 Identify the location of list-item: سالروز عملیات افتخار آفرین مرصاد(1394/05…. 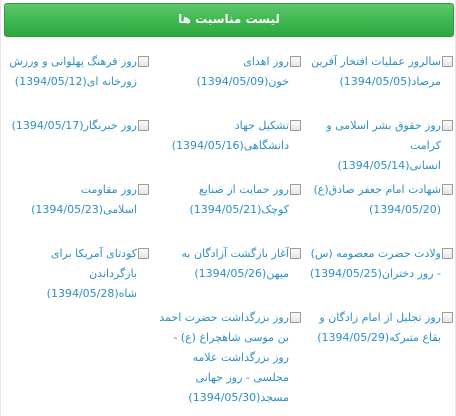
(380, 84).